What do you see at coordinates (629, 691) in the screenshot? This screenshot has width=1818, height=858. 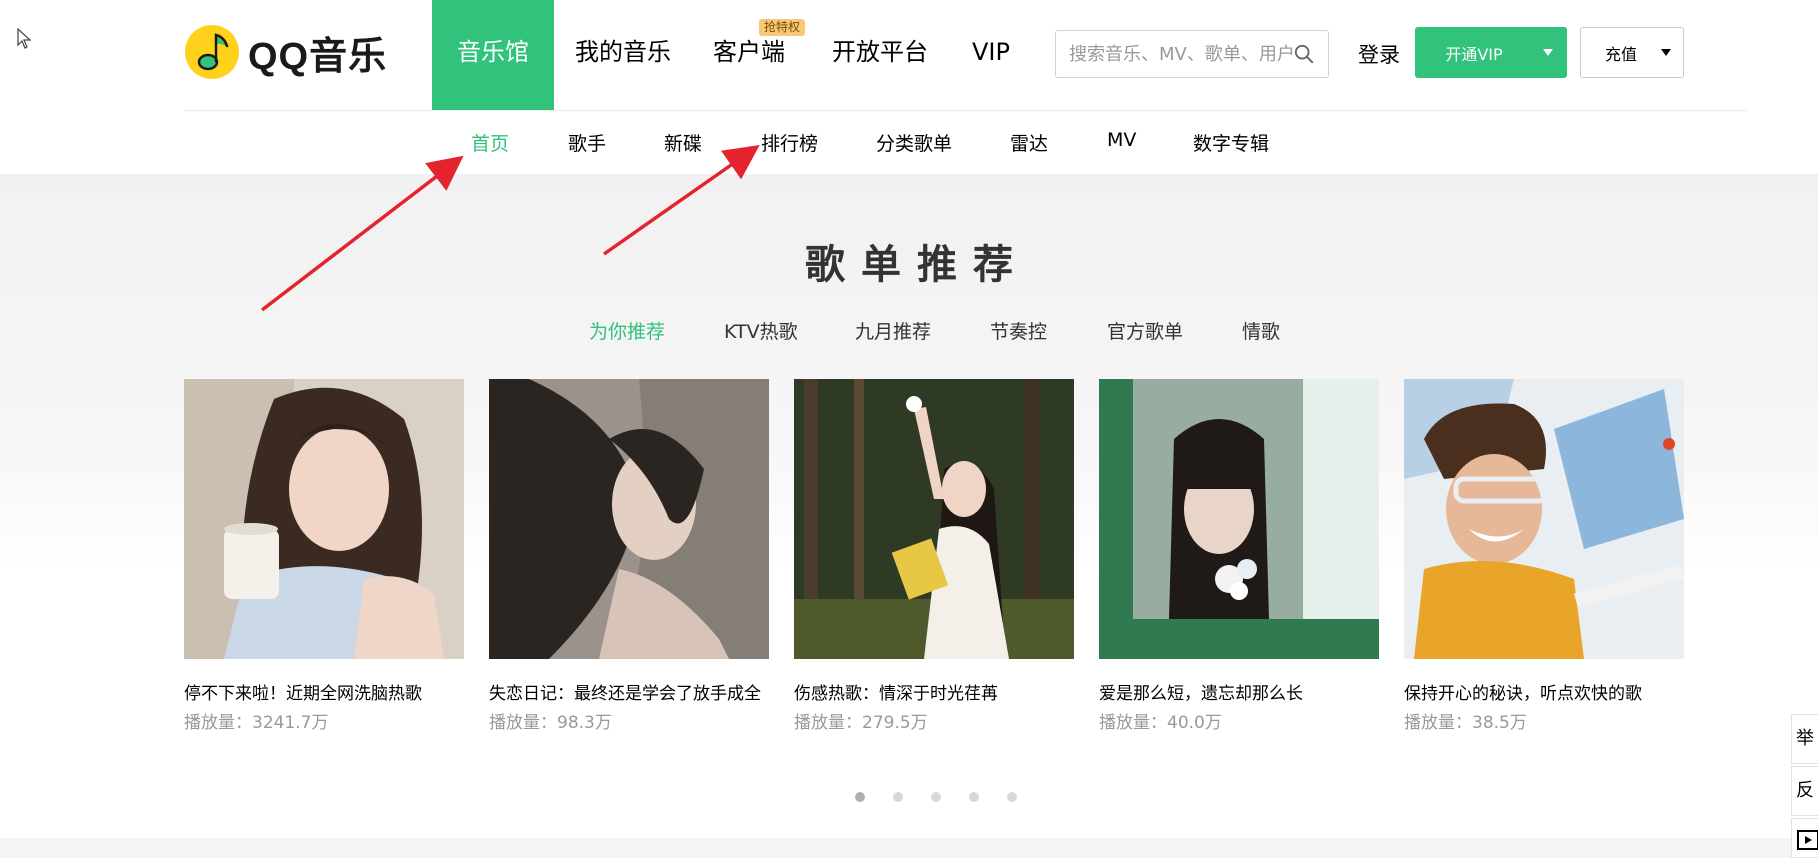 I see `playlist-title: 失恋日记：最终还是学会了放手成全` at bounding box center [629, 691].